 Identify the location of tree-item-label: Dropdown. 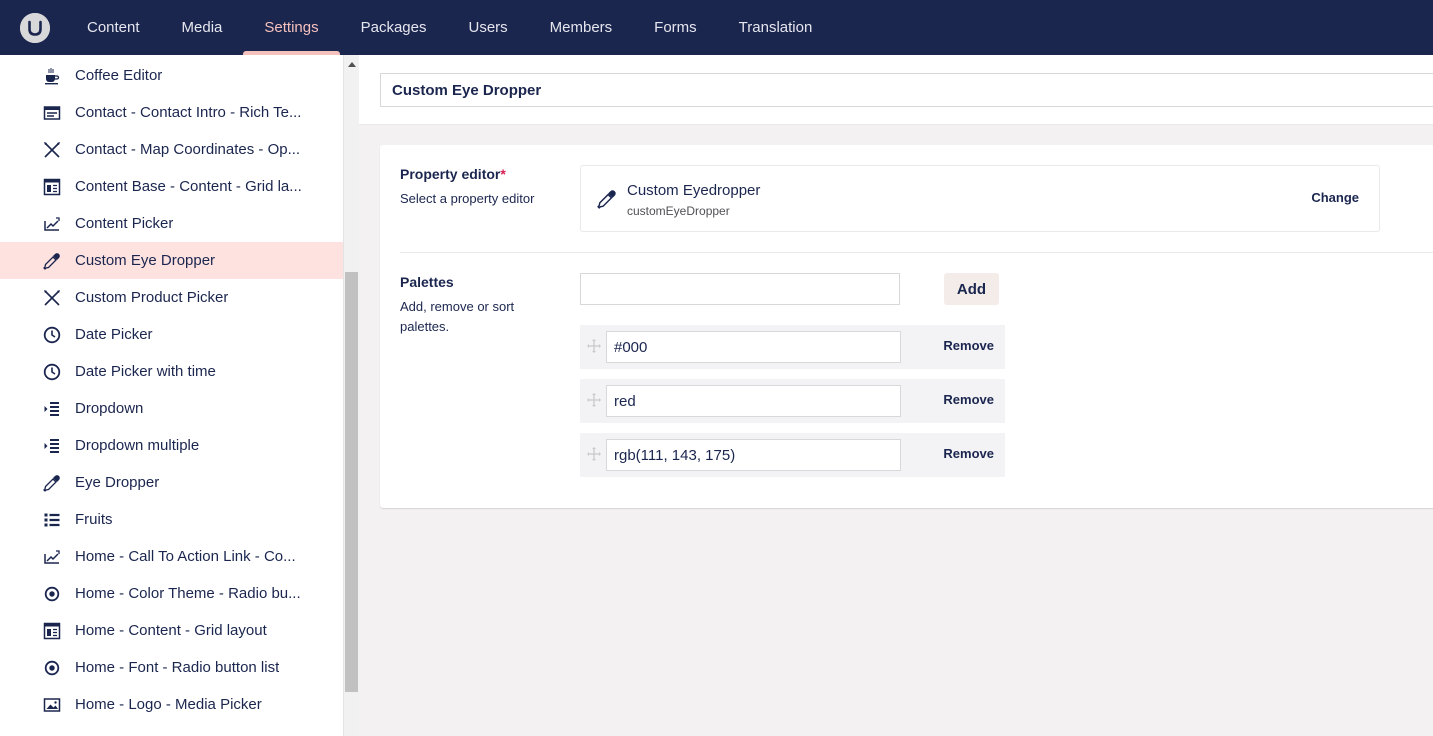
(109, 408).